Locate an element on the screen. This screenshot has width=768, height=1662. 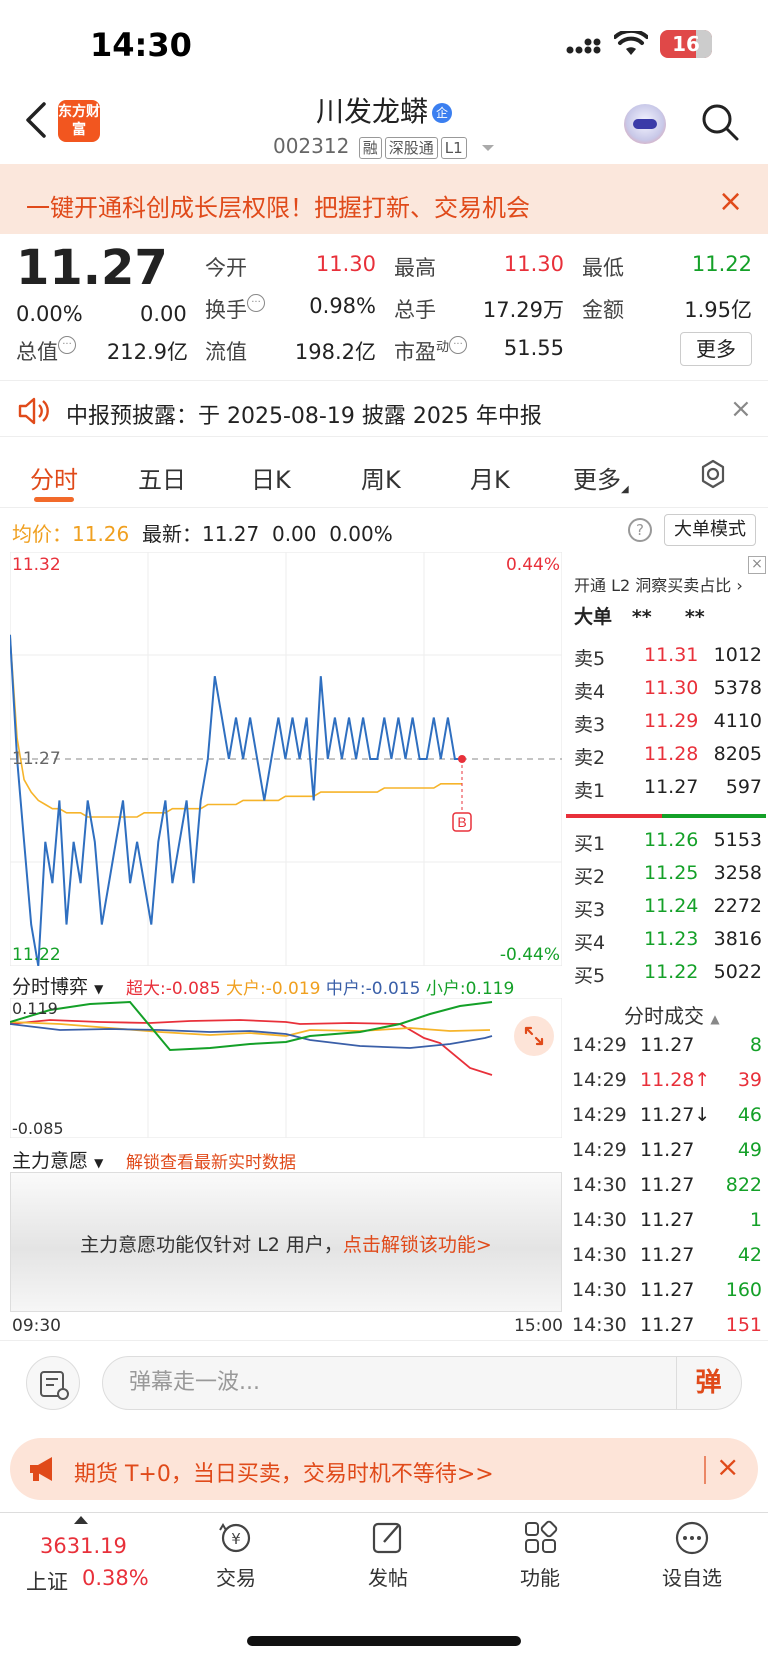
battery-icon: 16 is located at coordinates (686, 44).